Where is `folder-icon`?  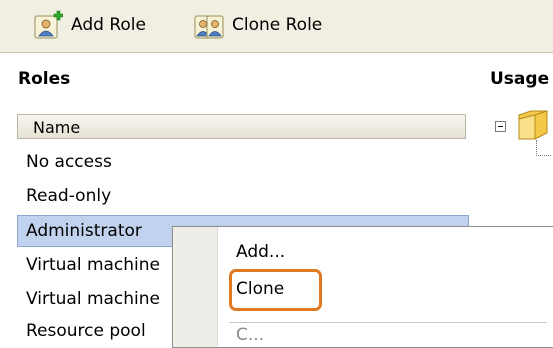
folder-icon is located at coordinates (532, 125).